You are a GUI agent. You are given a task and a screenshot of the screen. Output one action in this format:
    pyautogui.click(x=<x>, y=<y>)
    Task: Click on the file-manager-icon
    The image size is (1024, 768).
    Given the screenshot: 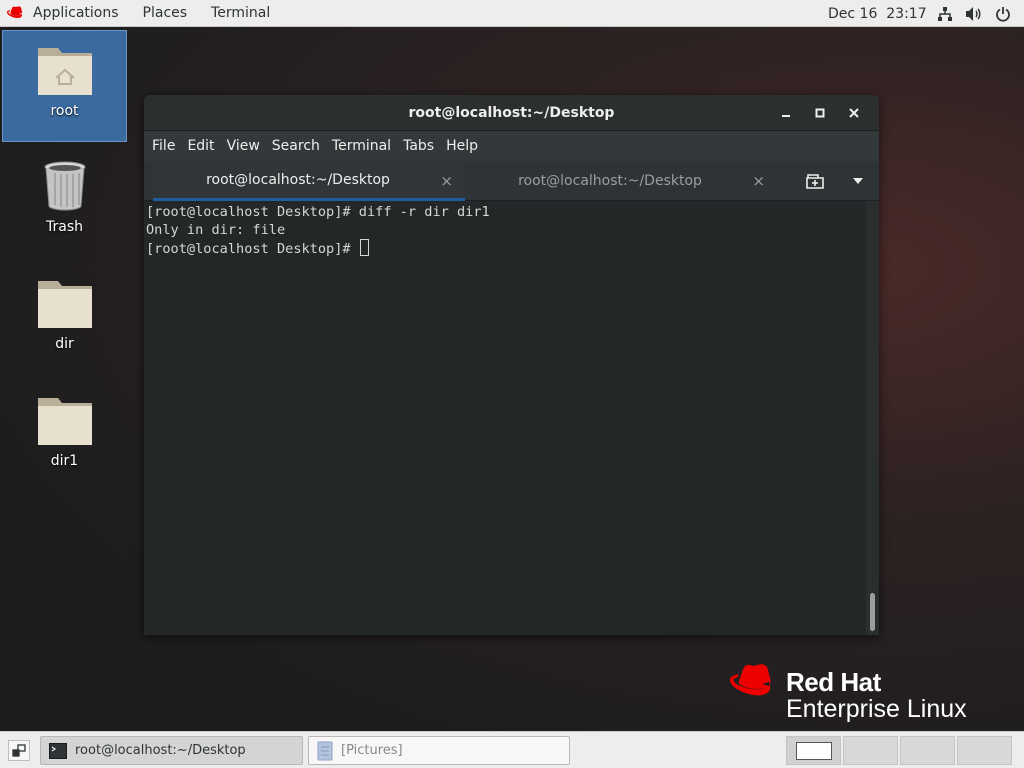 What is the action you would take?
    pyautogui.click(x=325, y=751)
    